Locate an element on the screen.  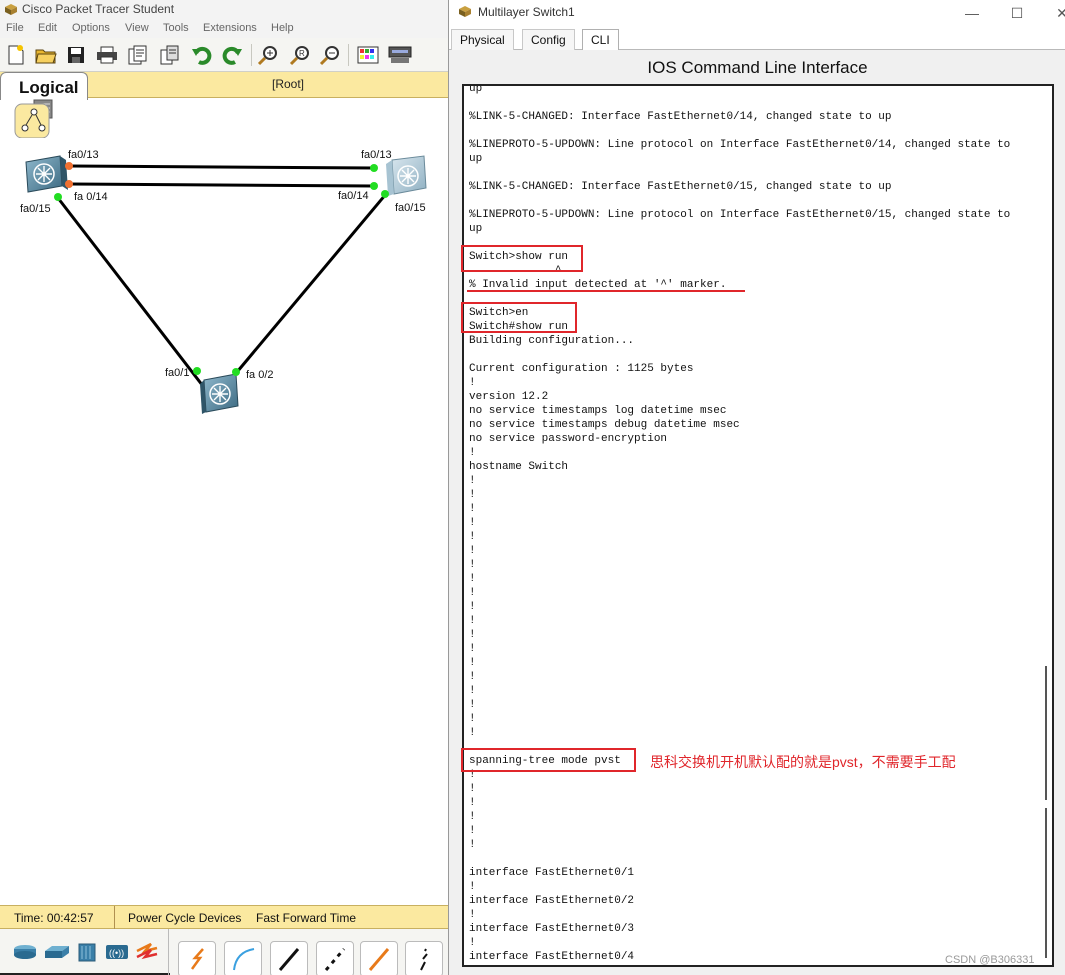
hub-category-icon is located at coordinates (87, 952).